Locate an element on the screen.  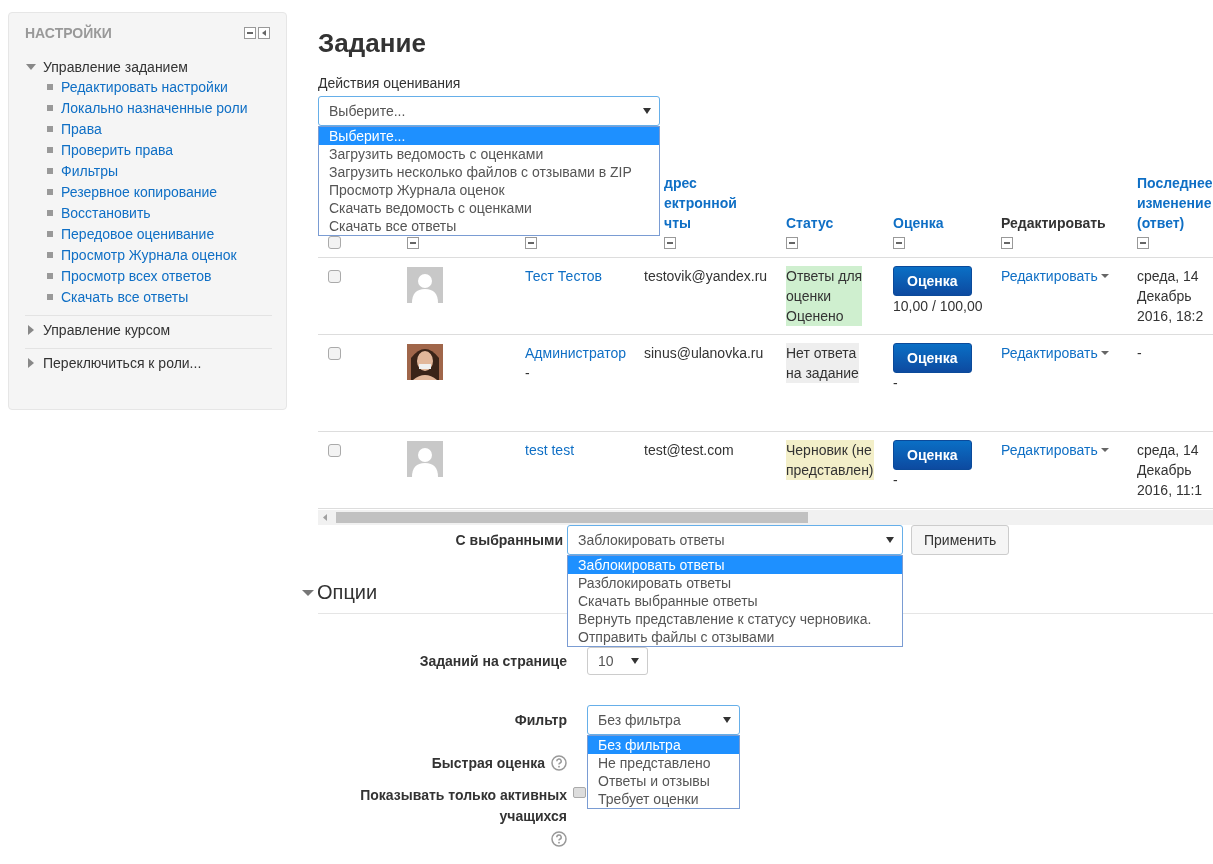
sidebar-link: Проверить права is located at coordinates (117, 150).